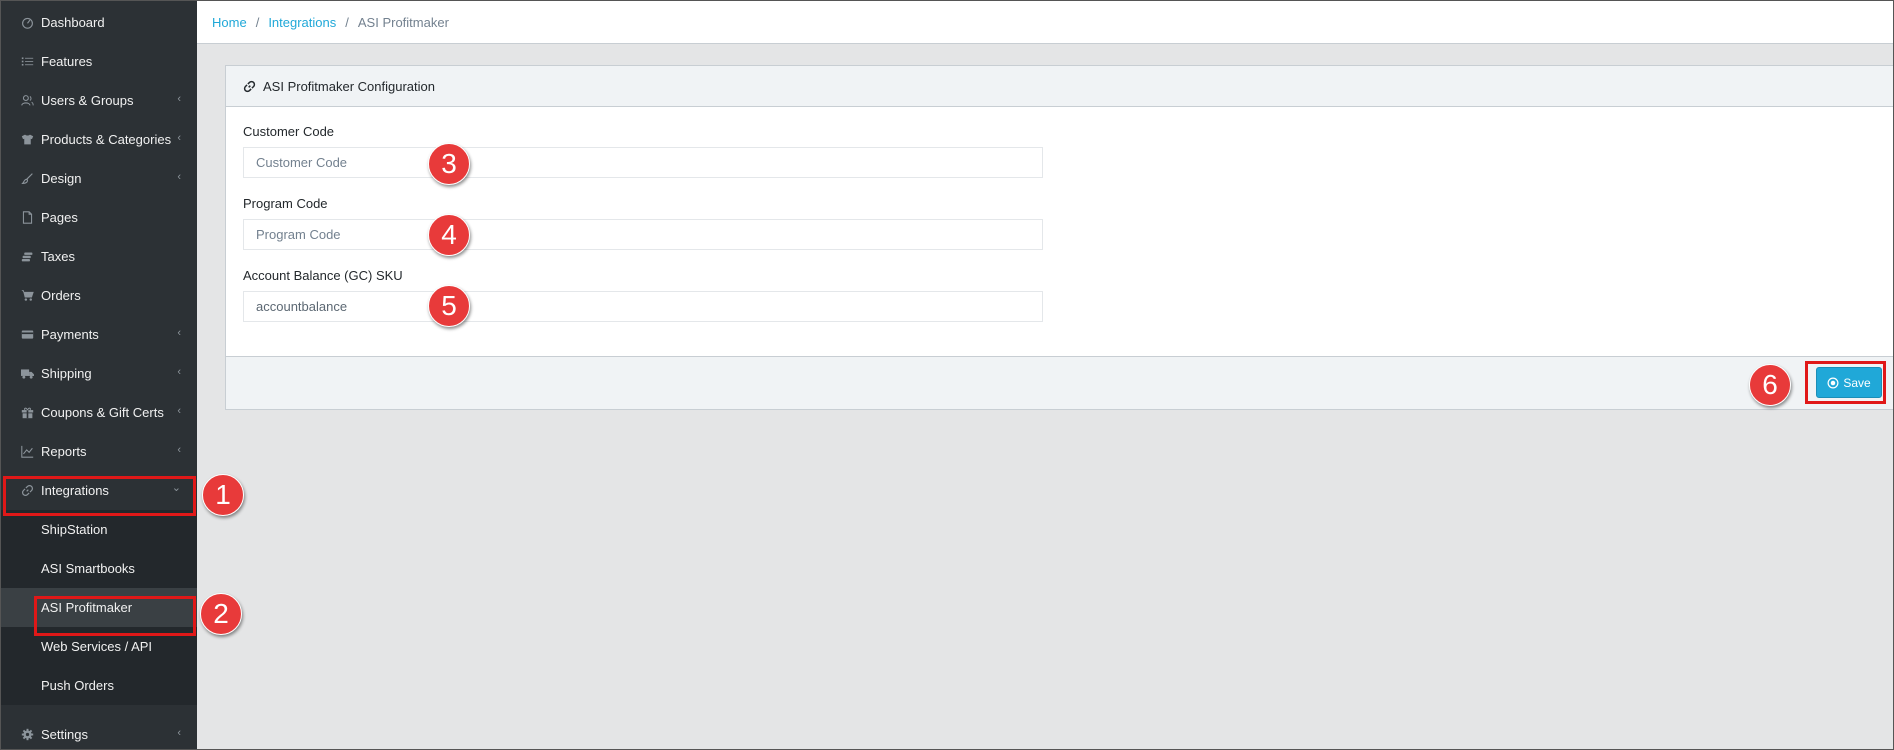 Image resolution: width=1894 pixels, height=750 pixels. Describe the element at coordinates (27, 296) in the screenshot. I see `cart-icon` at that location.